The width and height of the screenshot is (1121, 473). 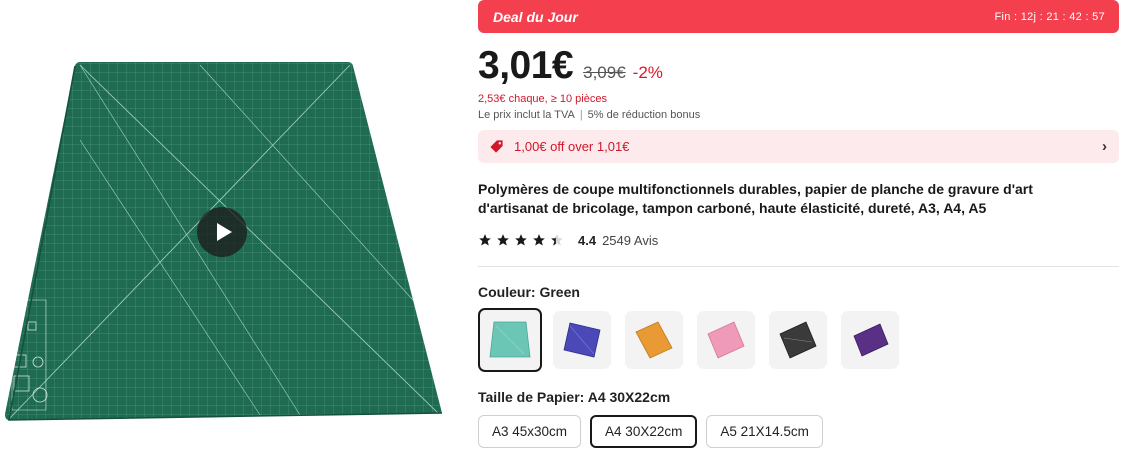 I want to click on swatch-orange, so click(x=654, y=340).